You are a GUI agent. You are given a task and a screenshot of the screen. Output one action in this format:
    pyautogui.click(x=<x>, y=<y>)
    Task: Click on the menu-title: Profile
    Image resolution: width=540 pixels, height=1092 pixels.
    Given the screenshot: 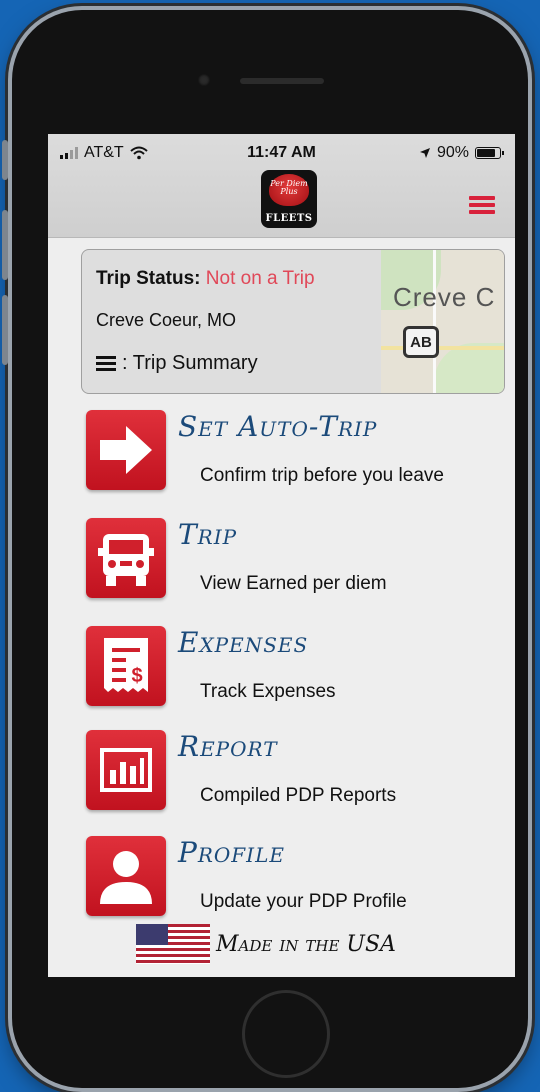 What is the action you would take?
    pyautogui.click(x=231, y=852)
    